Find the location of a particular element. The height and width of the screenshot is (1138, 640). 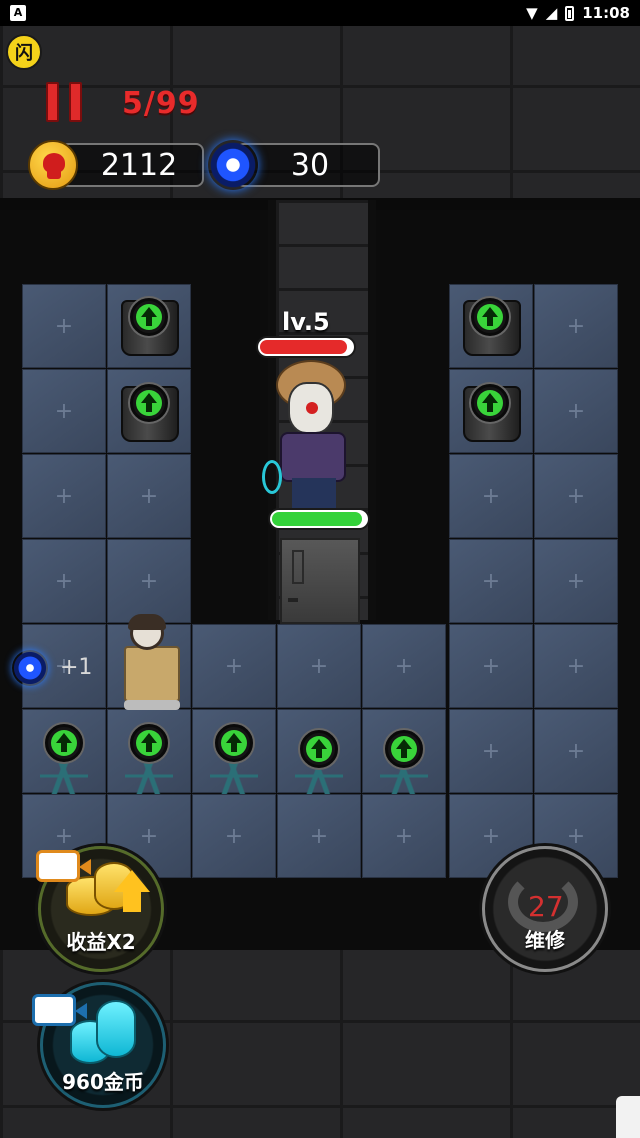

clown-zombie-enemy is located at coordinates (311, 435).